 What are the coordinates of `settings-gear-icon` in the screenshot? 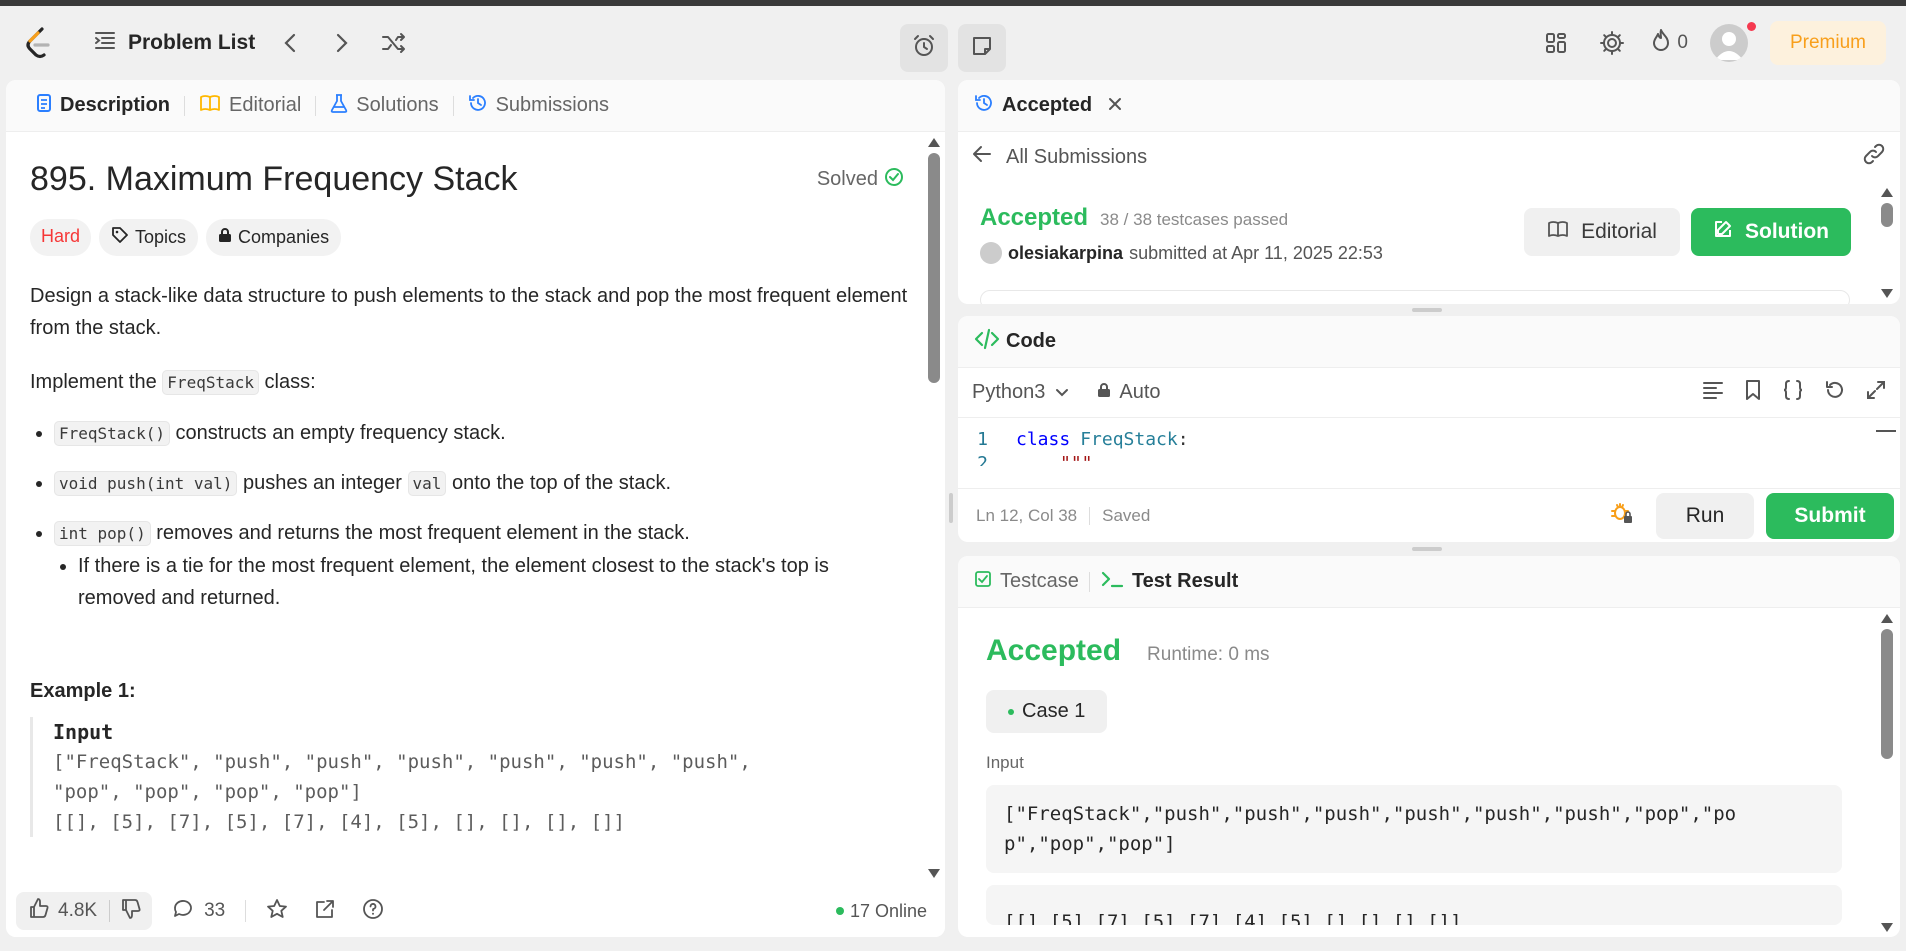 It's located at (1612, 43).